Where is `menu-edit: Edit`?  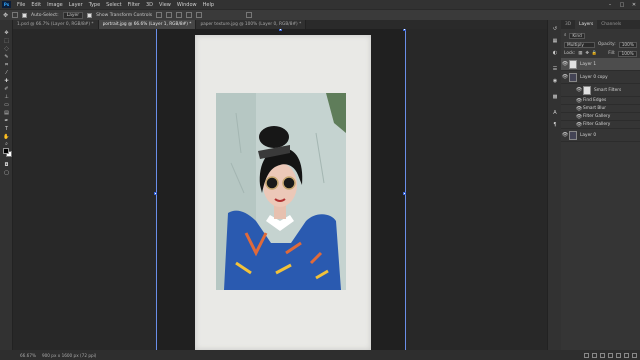 menu-edit: Edit is located at coordinates (36, 5).